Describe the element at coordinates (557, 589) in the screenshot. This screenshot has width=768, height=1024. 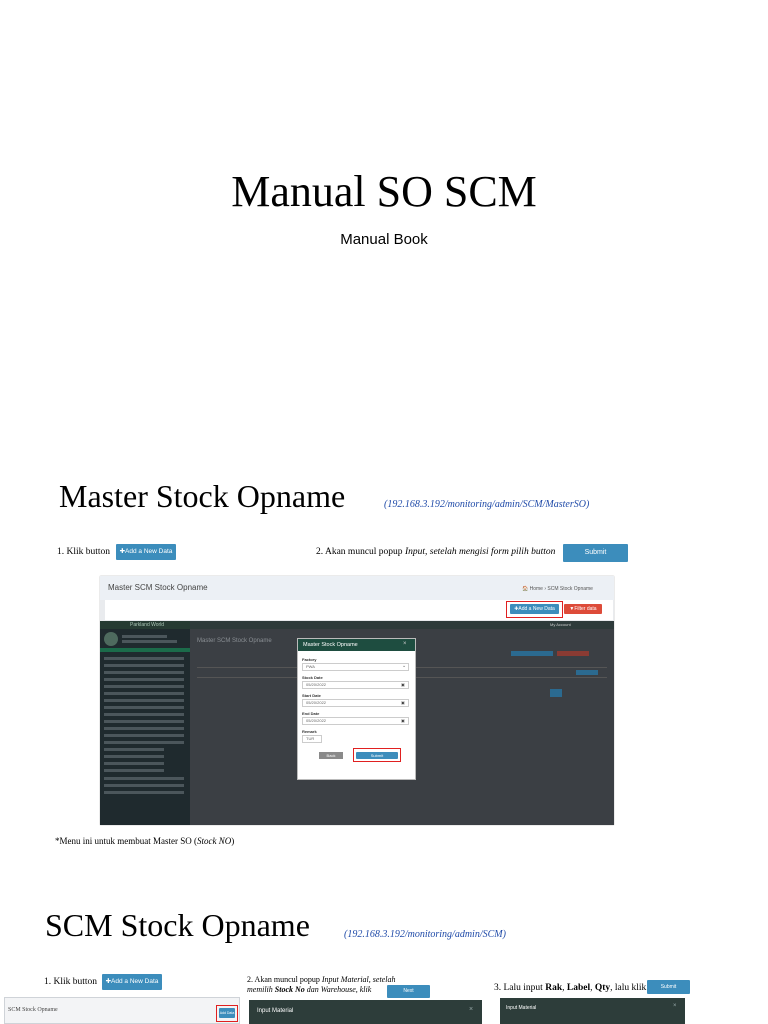
I see `screenshot-breadcrumb: 🏠 Home › SCM Stock Opname` at that location.